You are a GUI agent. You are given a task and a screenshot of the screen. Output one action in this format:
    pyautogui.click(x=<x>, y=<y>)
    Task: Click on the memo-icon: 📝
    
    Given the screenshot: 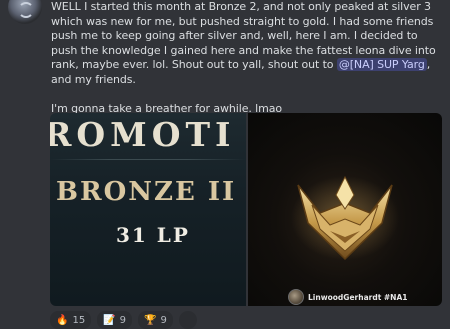 What is the action you would take?
    pyautogui.click(x=109, y=320)
    